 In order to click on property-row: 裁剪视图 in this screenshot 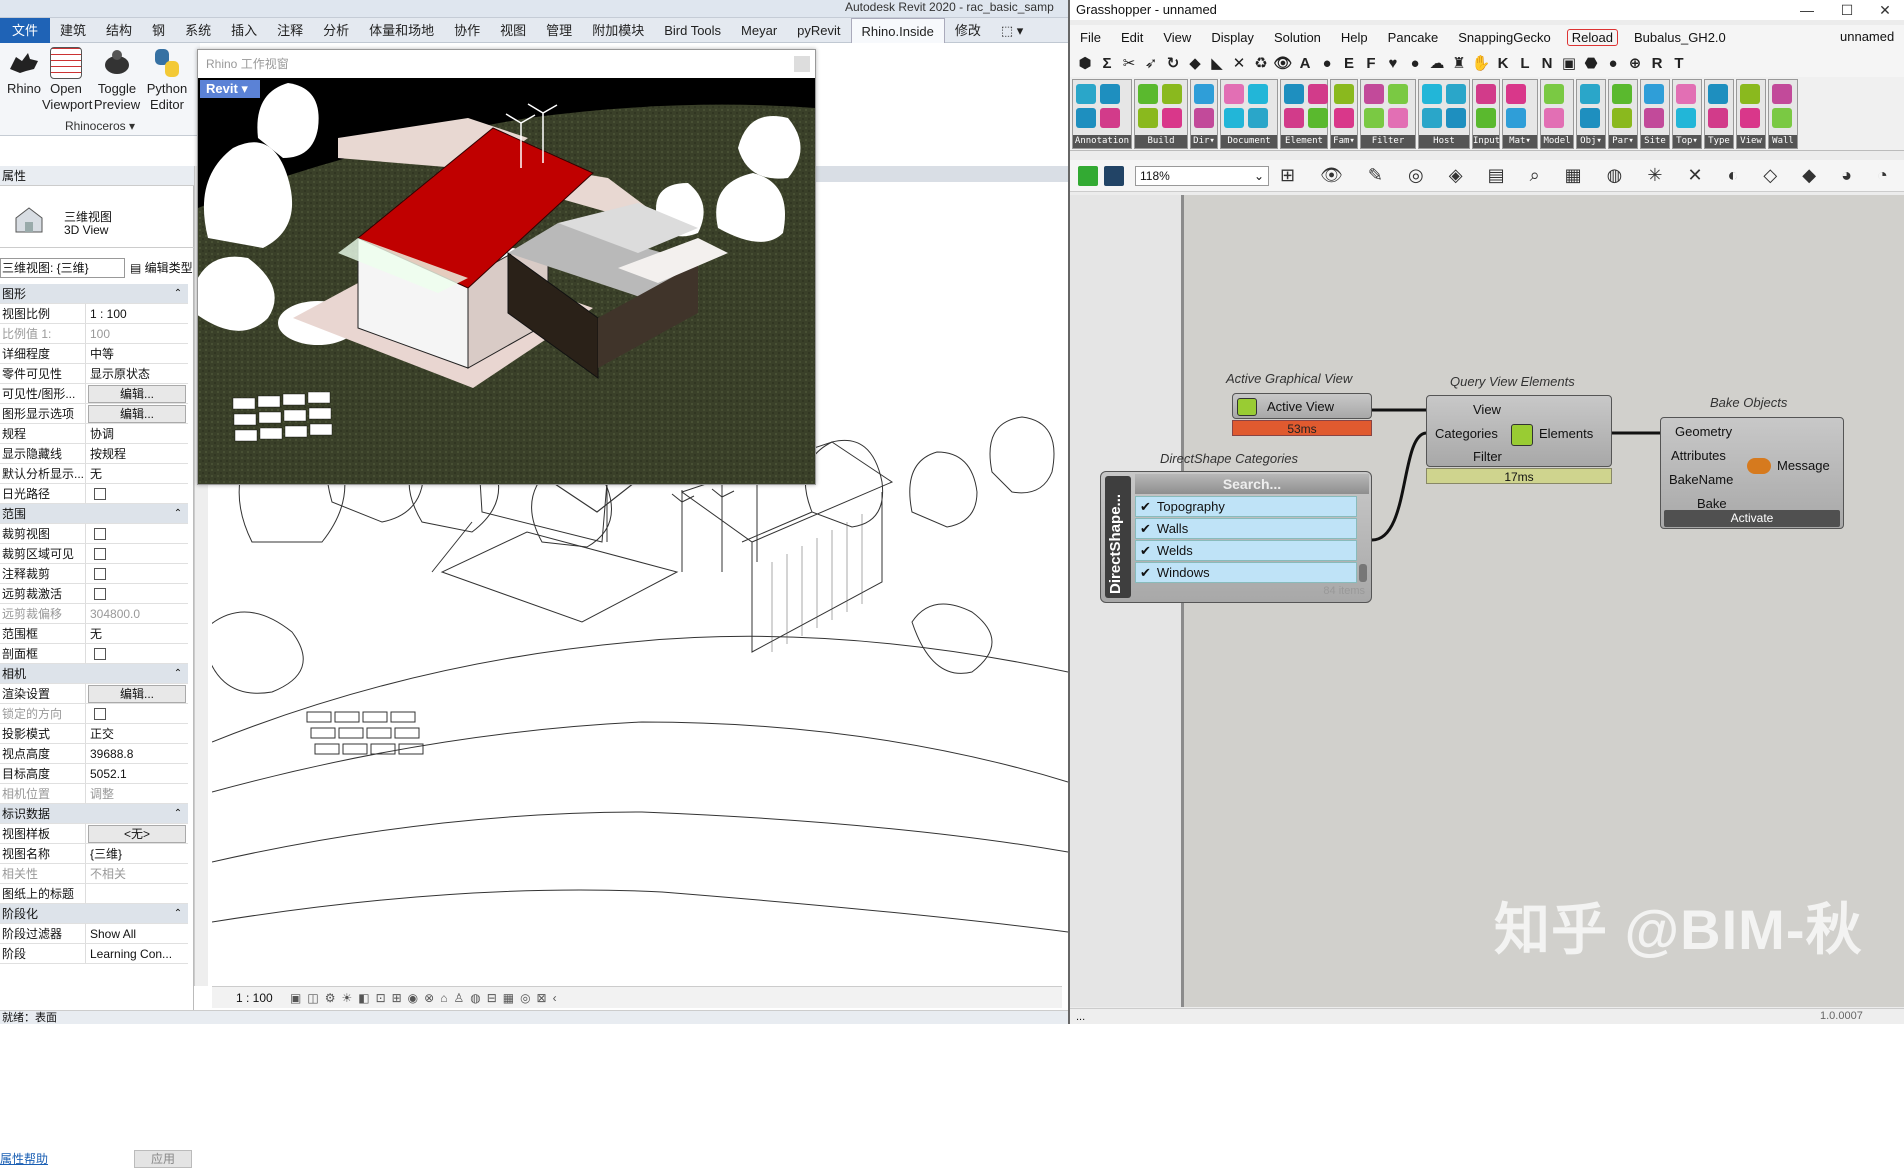, I will do `click(94, 534)`.